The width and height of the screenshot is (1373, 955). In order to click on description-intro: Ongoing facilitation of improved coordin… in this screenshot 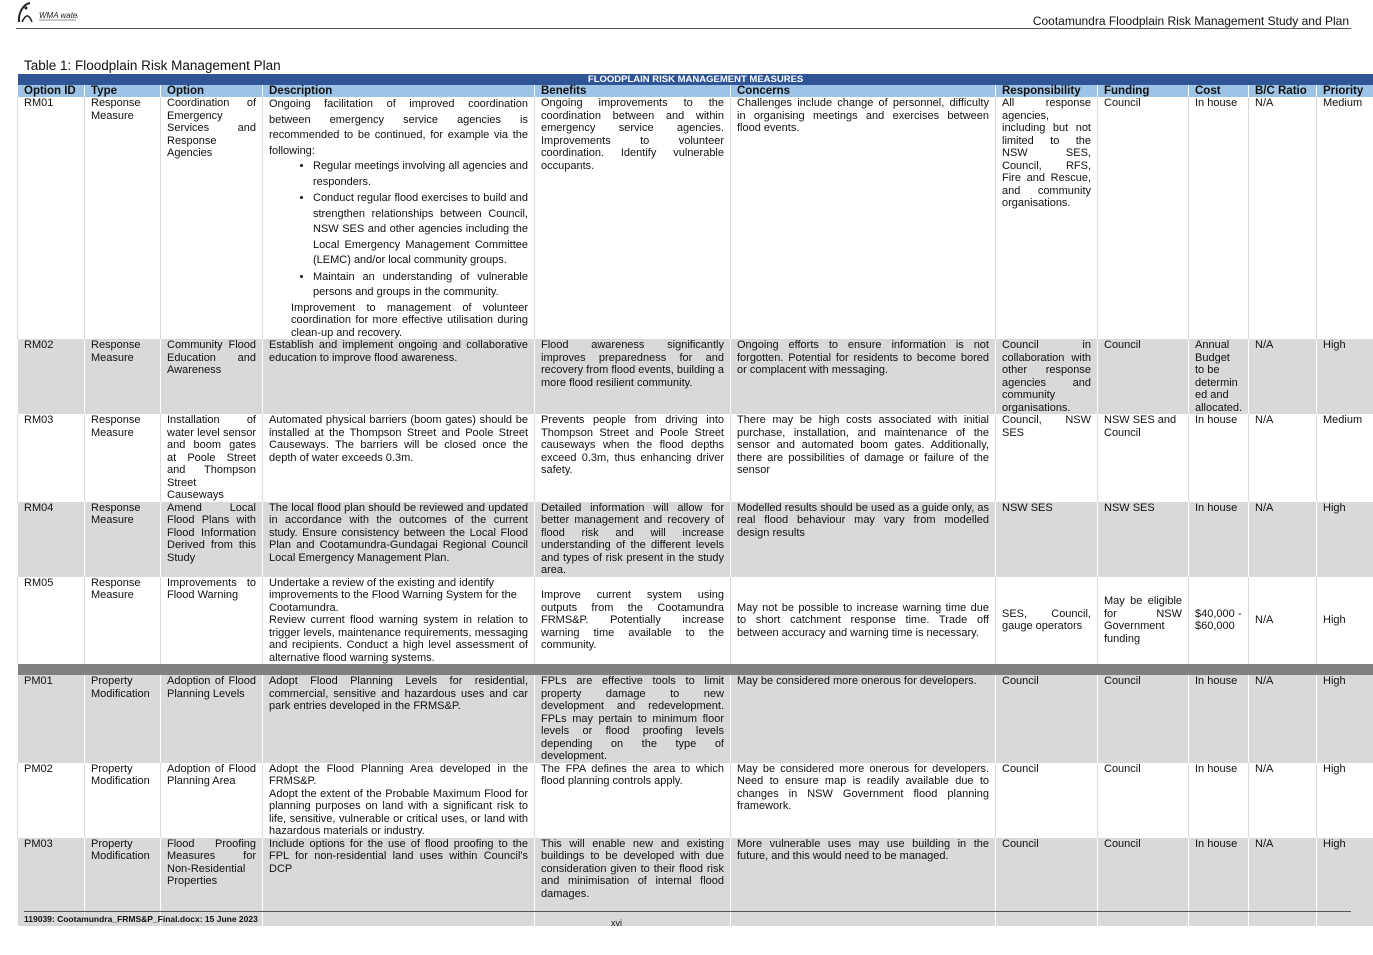, I will do `click(398, 127)`.